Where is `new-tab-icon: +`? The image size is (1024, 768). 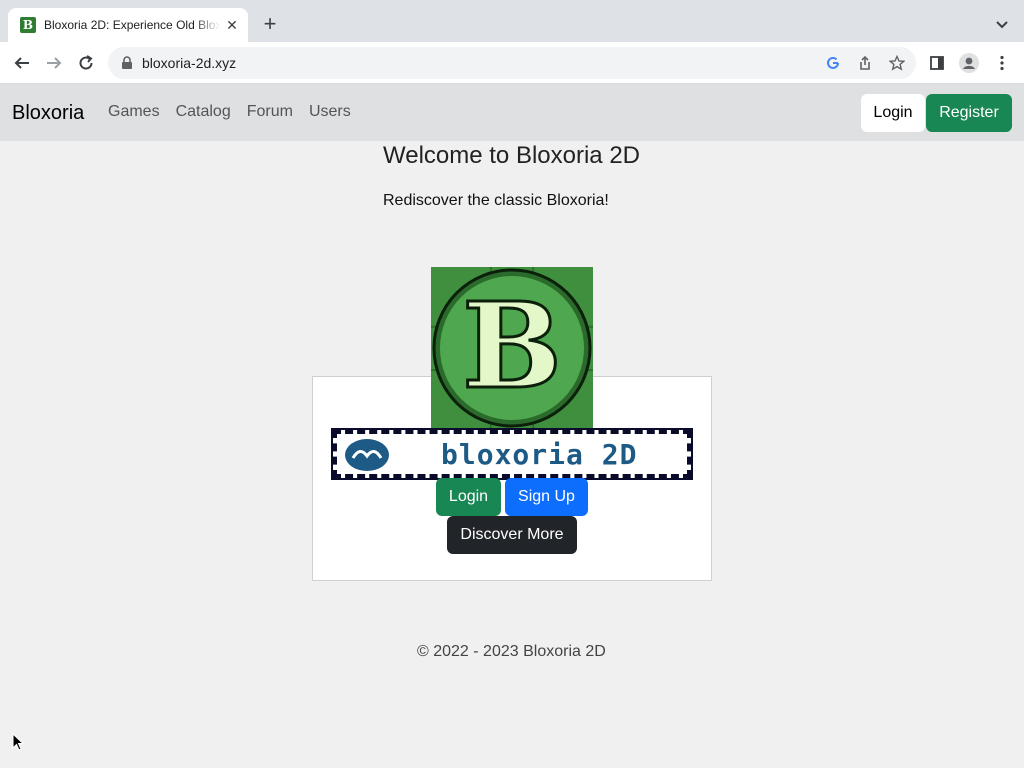 new-tab-icon: + is located at coordinates (270, 25).